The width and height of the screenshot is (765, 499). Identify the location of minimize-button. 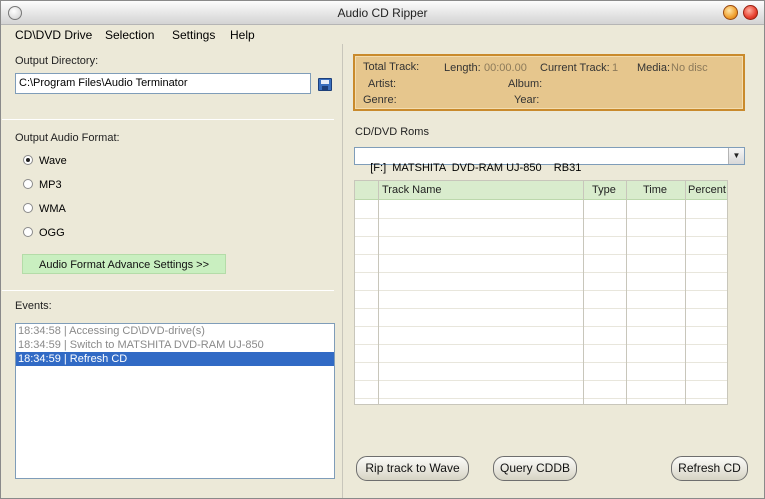
(730, 12).